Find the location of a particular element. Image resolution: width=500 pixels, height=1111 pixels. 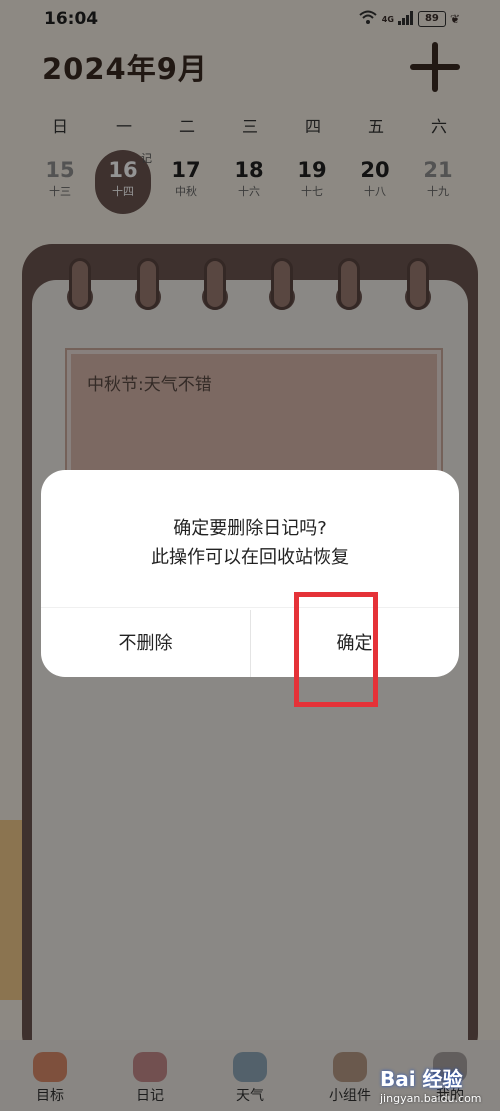

baidu-watermark: Bai 经验 jingyan.baidu.com is located at coordinates (438, 1084).